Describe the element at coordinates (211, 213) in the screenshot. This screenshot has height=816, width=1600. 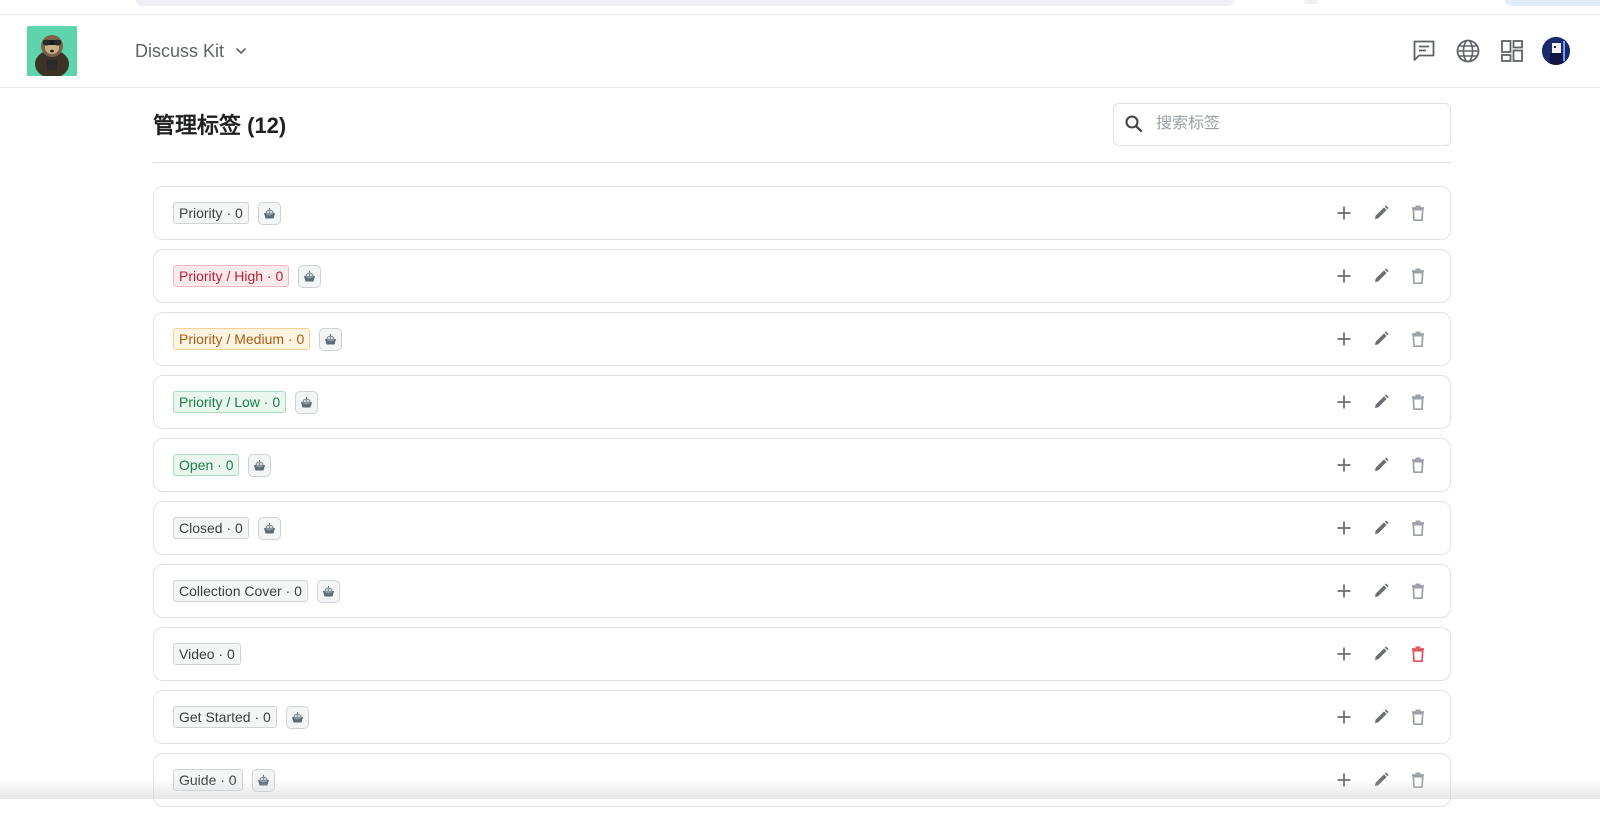
I see `tag-chip: Priority · 0` at that location.